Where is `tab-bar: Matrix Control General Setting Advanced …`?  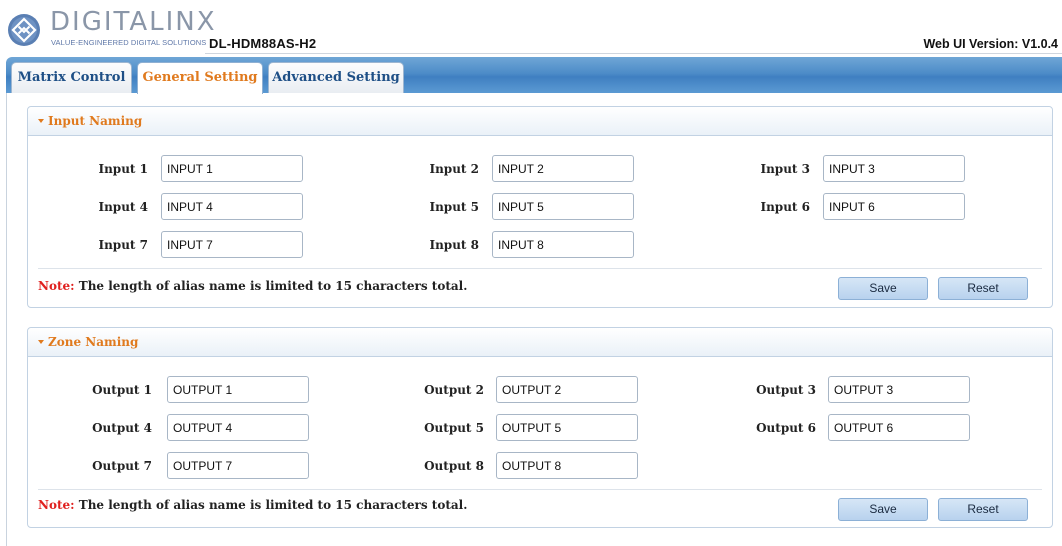 tab-bar: Matrix Control General Setting Advanced … is located at coordinates (534, 75).